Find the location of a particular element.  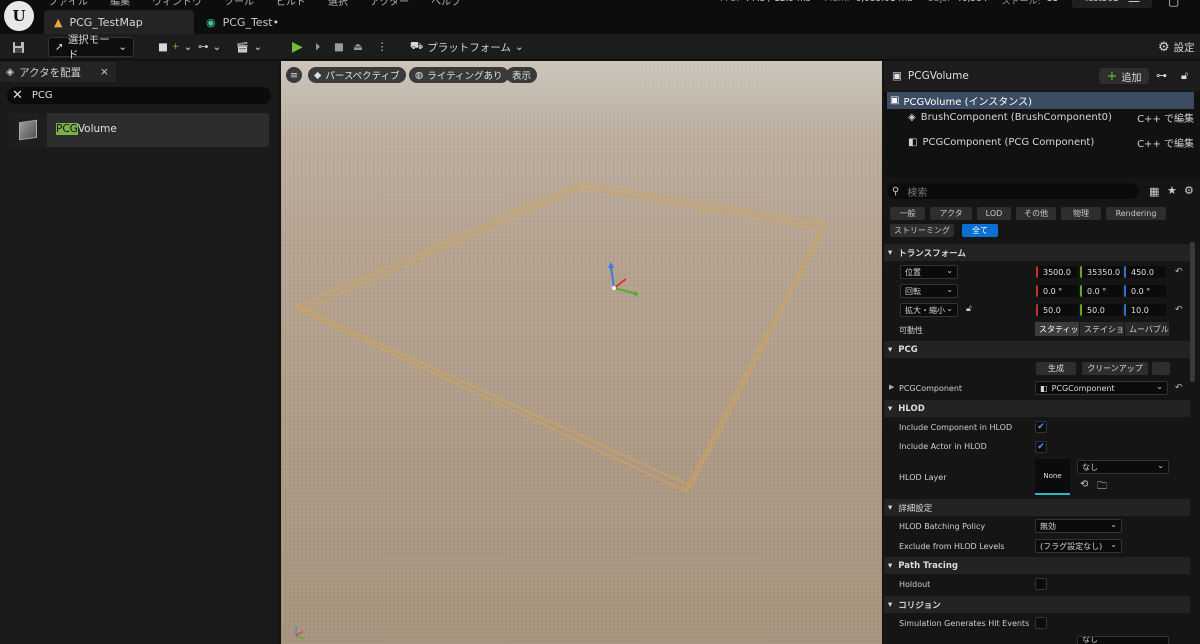

hlod-layer-dropdown: なし ⌄ is located at coordinates (1123, 467).